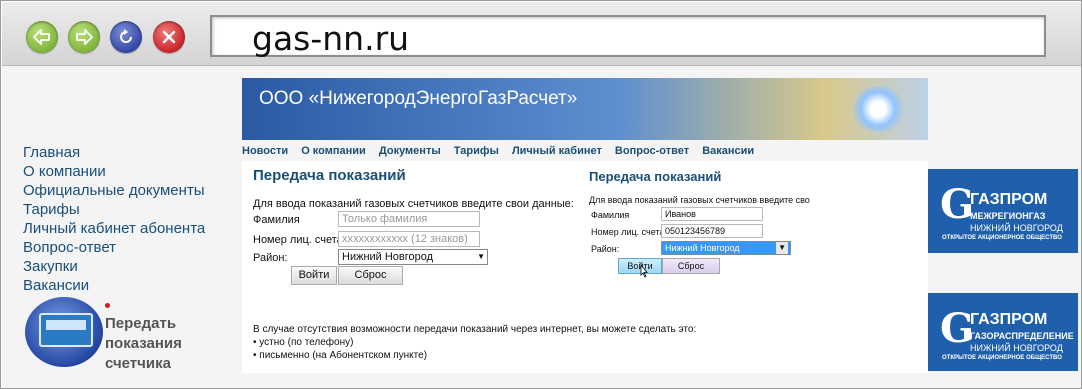 This screenshot has height=389, width=1082. I want to click on meter-caption-line: показания, so click(143, 343).